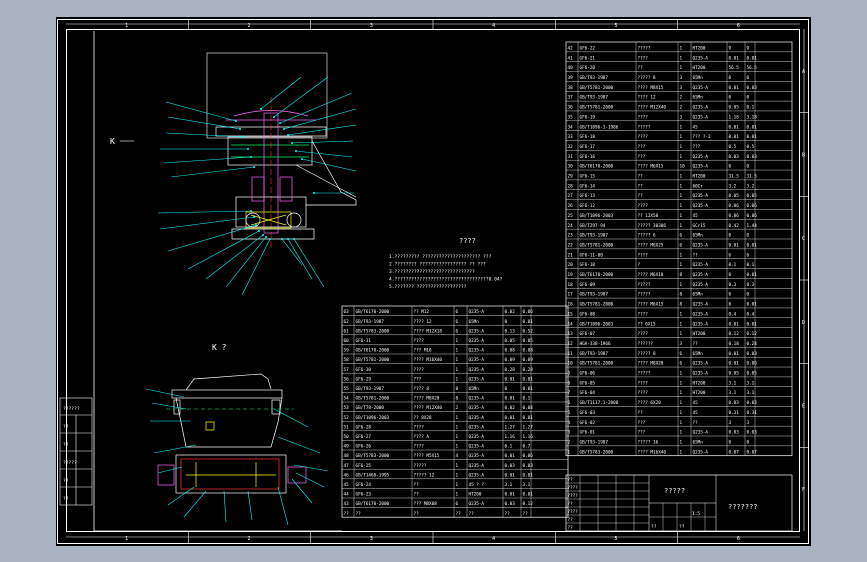 Image resolution: width=867 pixels, height=562 pixels. What do you see at coordinates (751, 108) in the screenshot?
I see `bom-cell: 0.1` at bounding box center [751, 108].